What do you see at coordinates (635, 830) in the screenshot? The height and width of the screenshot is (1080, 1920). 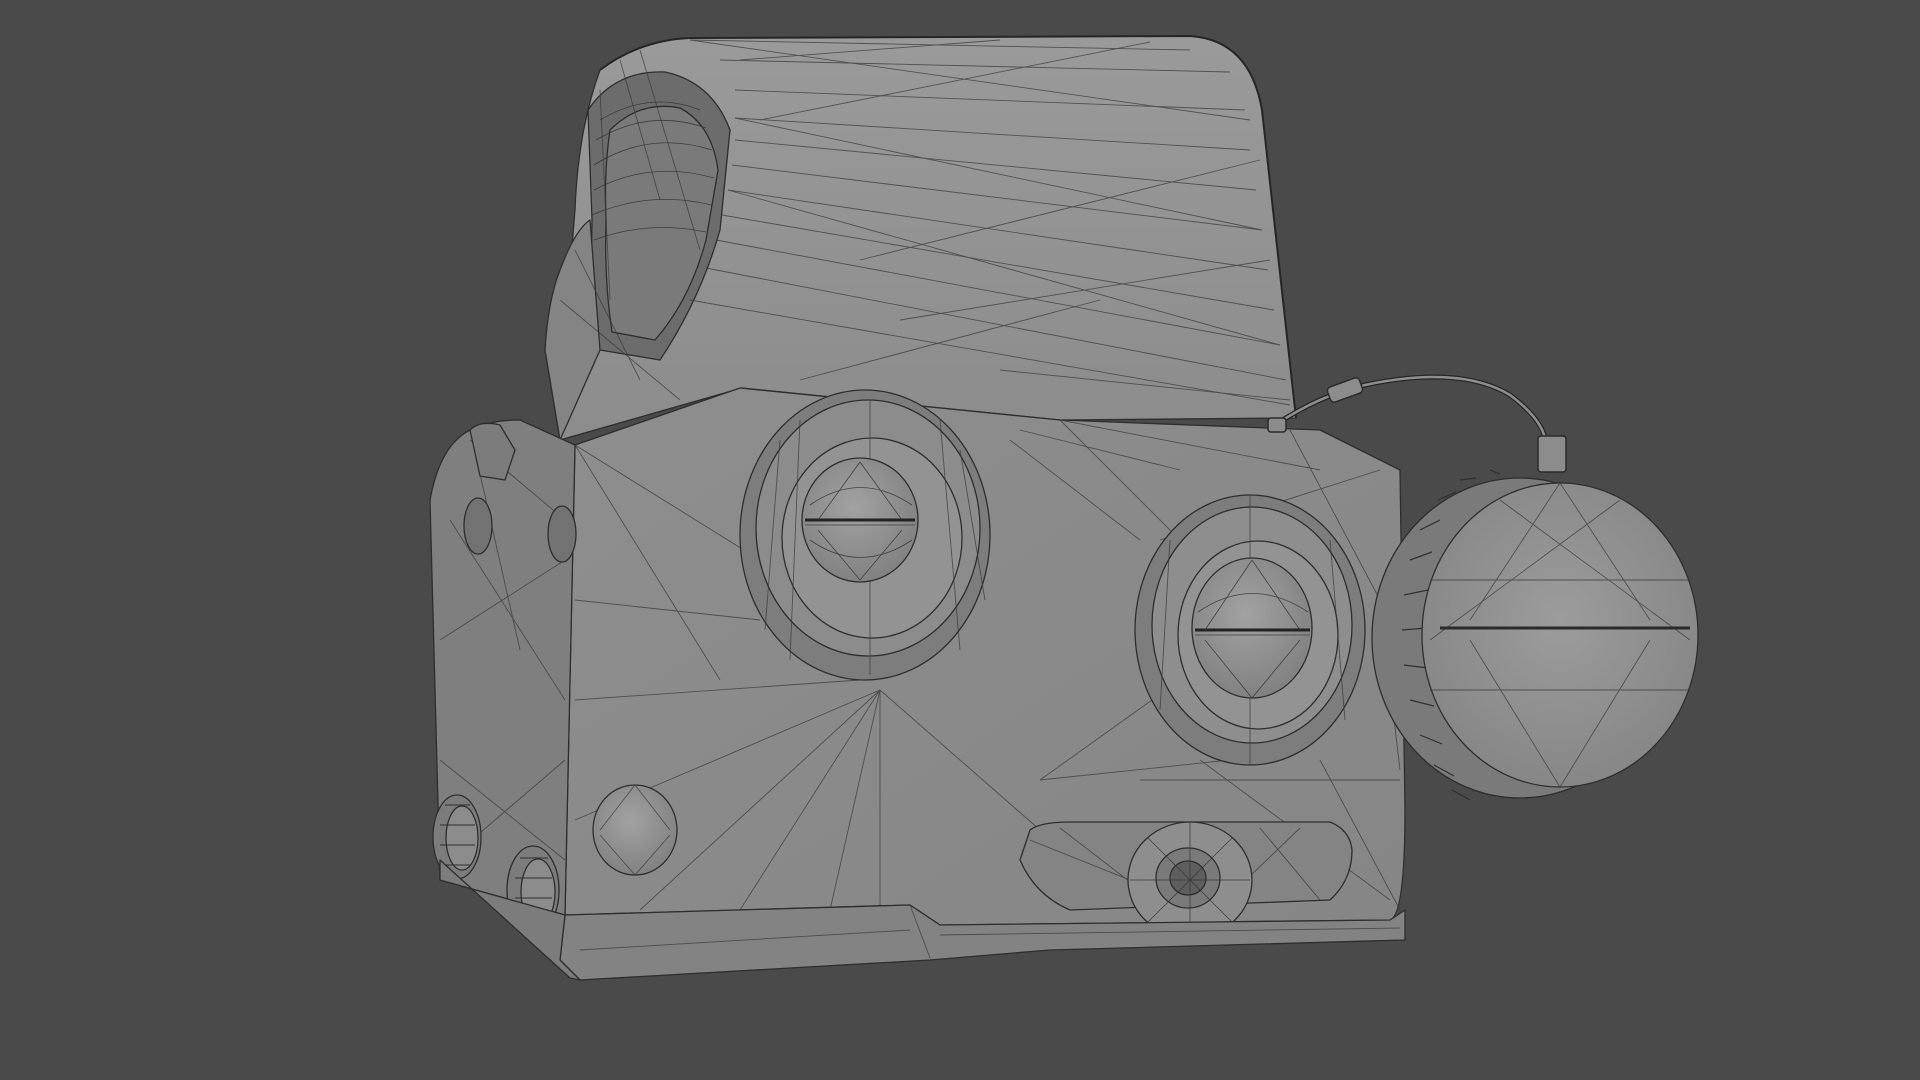 I see `front-screw` at bounding box center [635, 830].